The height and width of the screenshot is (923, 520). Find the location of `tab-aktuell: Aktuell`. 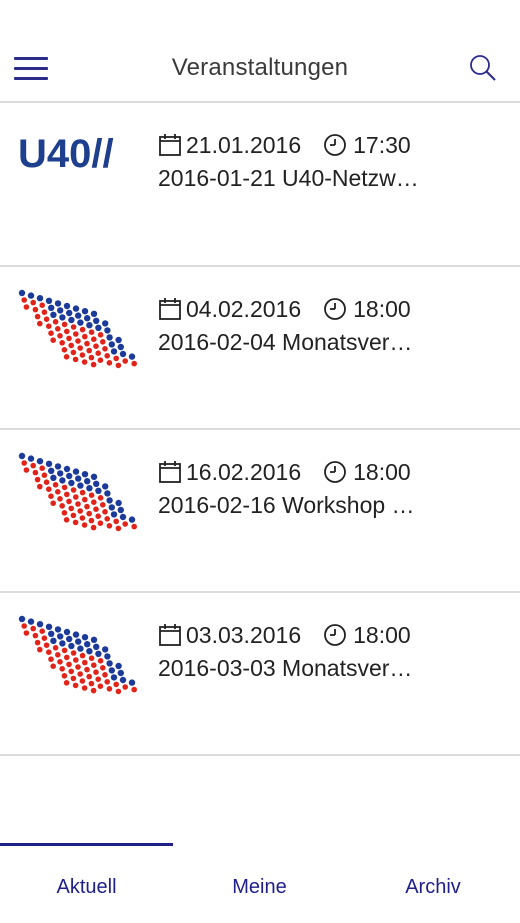

tab-aktuell: Aktuell is located at coordinates (86, 883).